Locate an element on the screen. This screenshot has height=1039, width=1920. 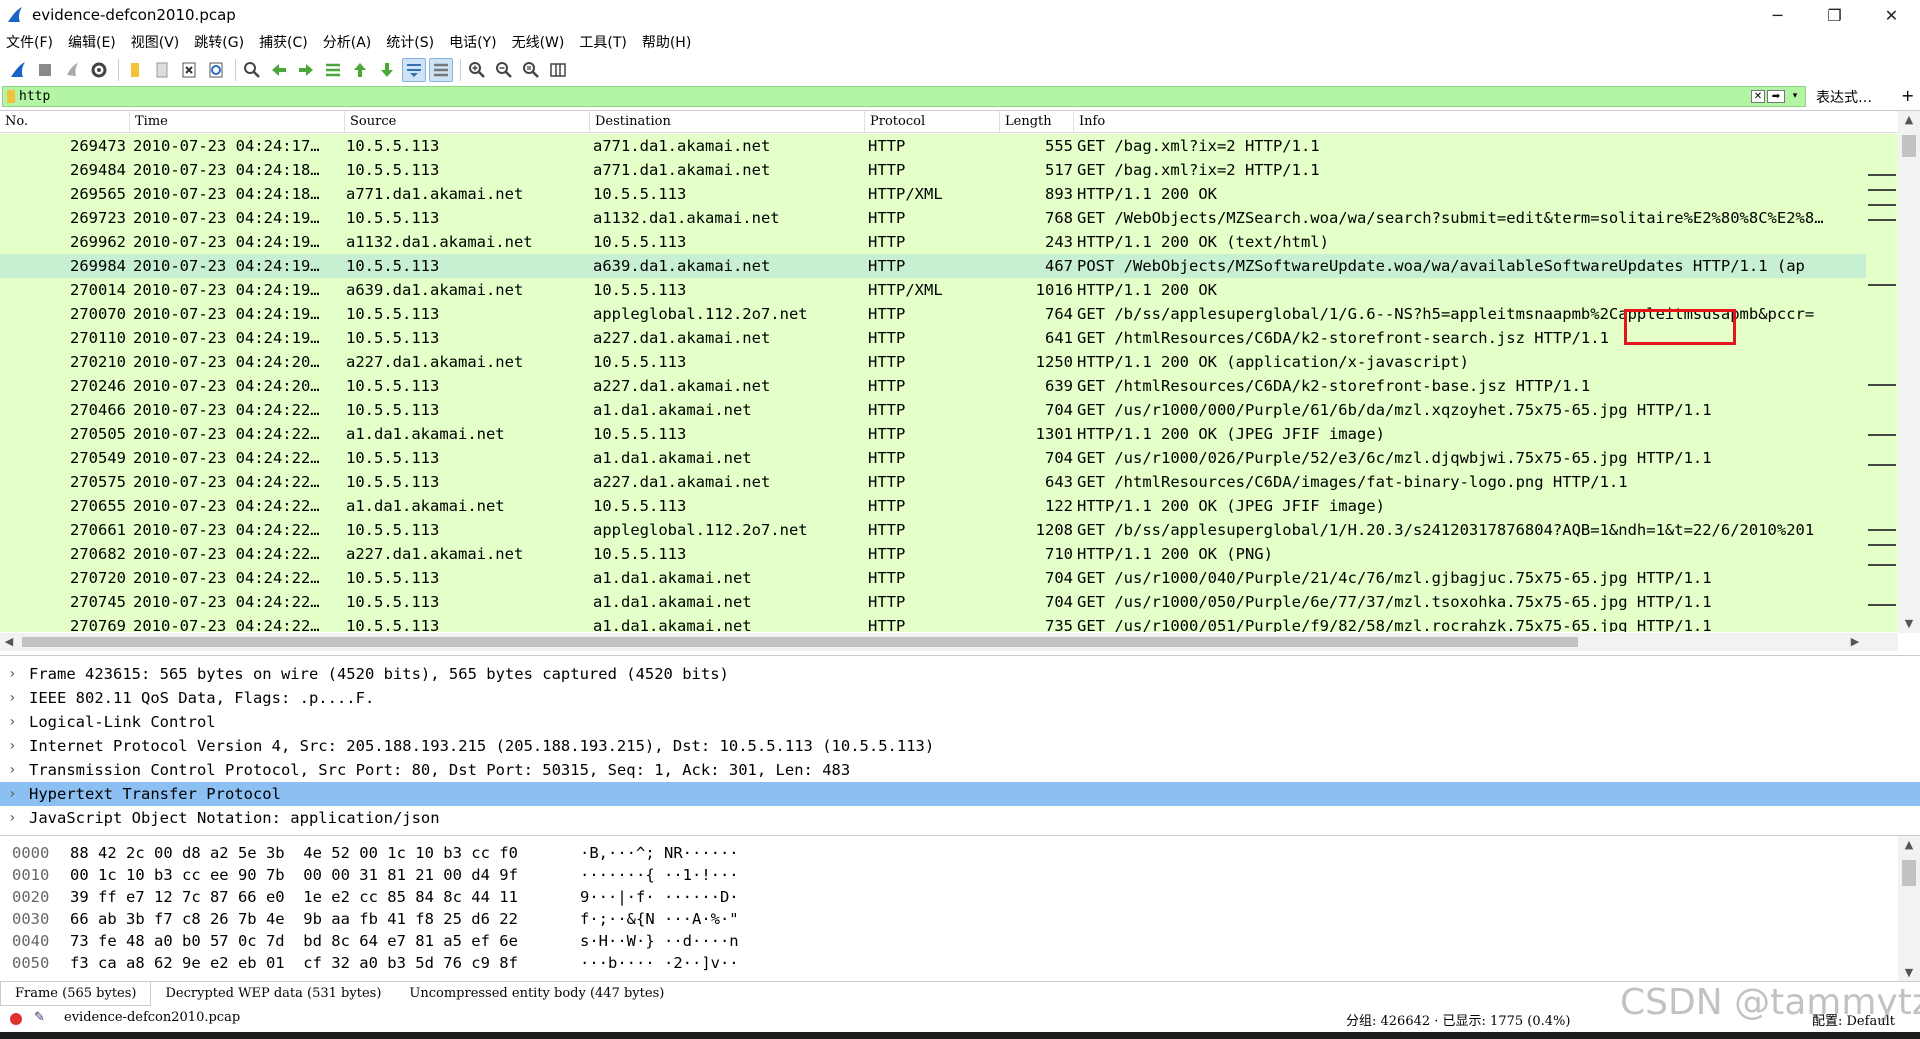
clear-filter-icon: ✕ is located at coordinates (1758, 96).